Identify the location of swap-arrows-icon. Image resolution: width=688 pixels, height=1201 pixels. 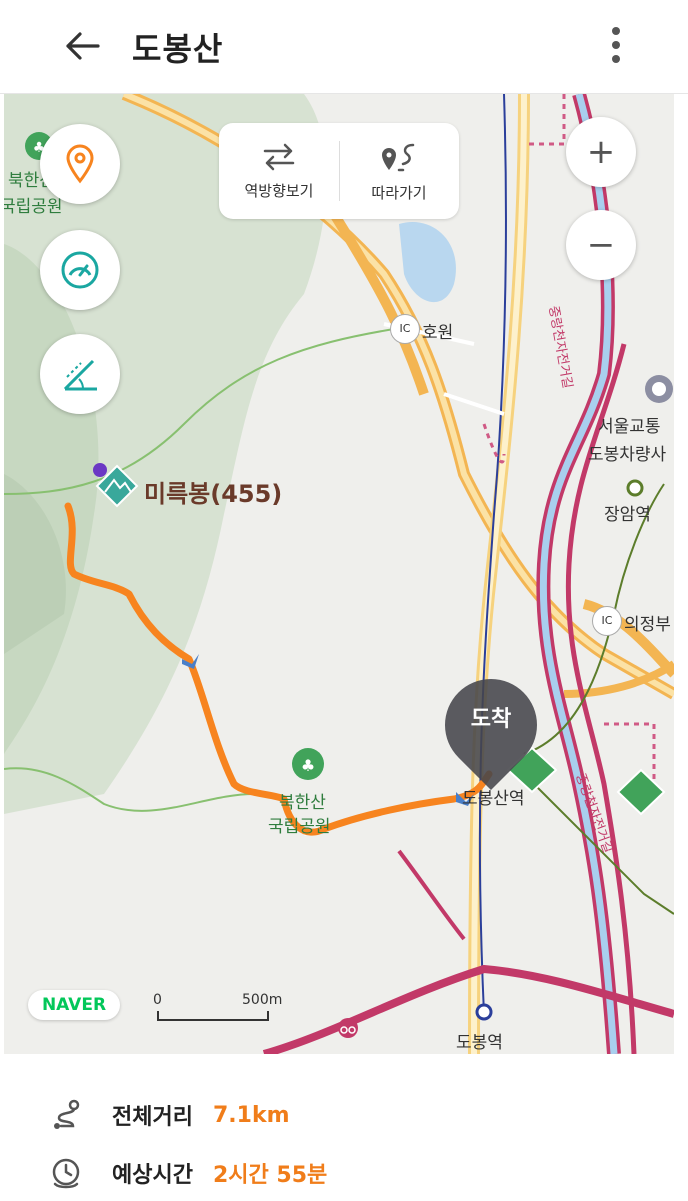
(279, 156).